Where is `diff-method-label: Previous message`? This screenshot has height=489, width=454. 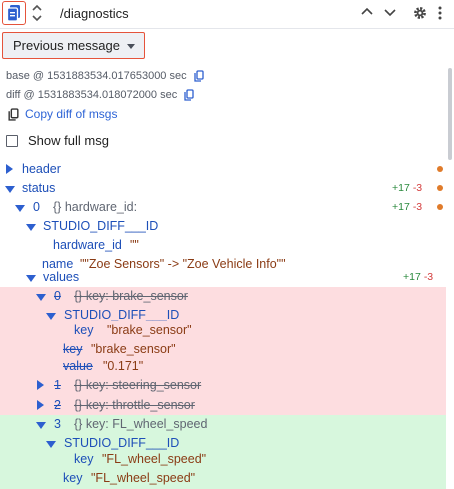
diff-method-label: Previous message is located at coordinates (66, 45).